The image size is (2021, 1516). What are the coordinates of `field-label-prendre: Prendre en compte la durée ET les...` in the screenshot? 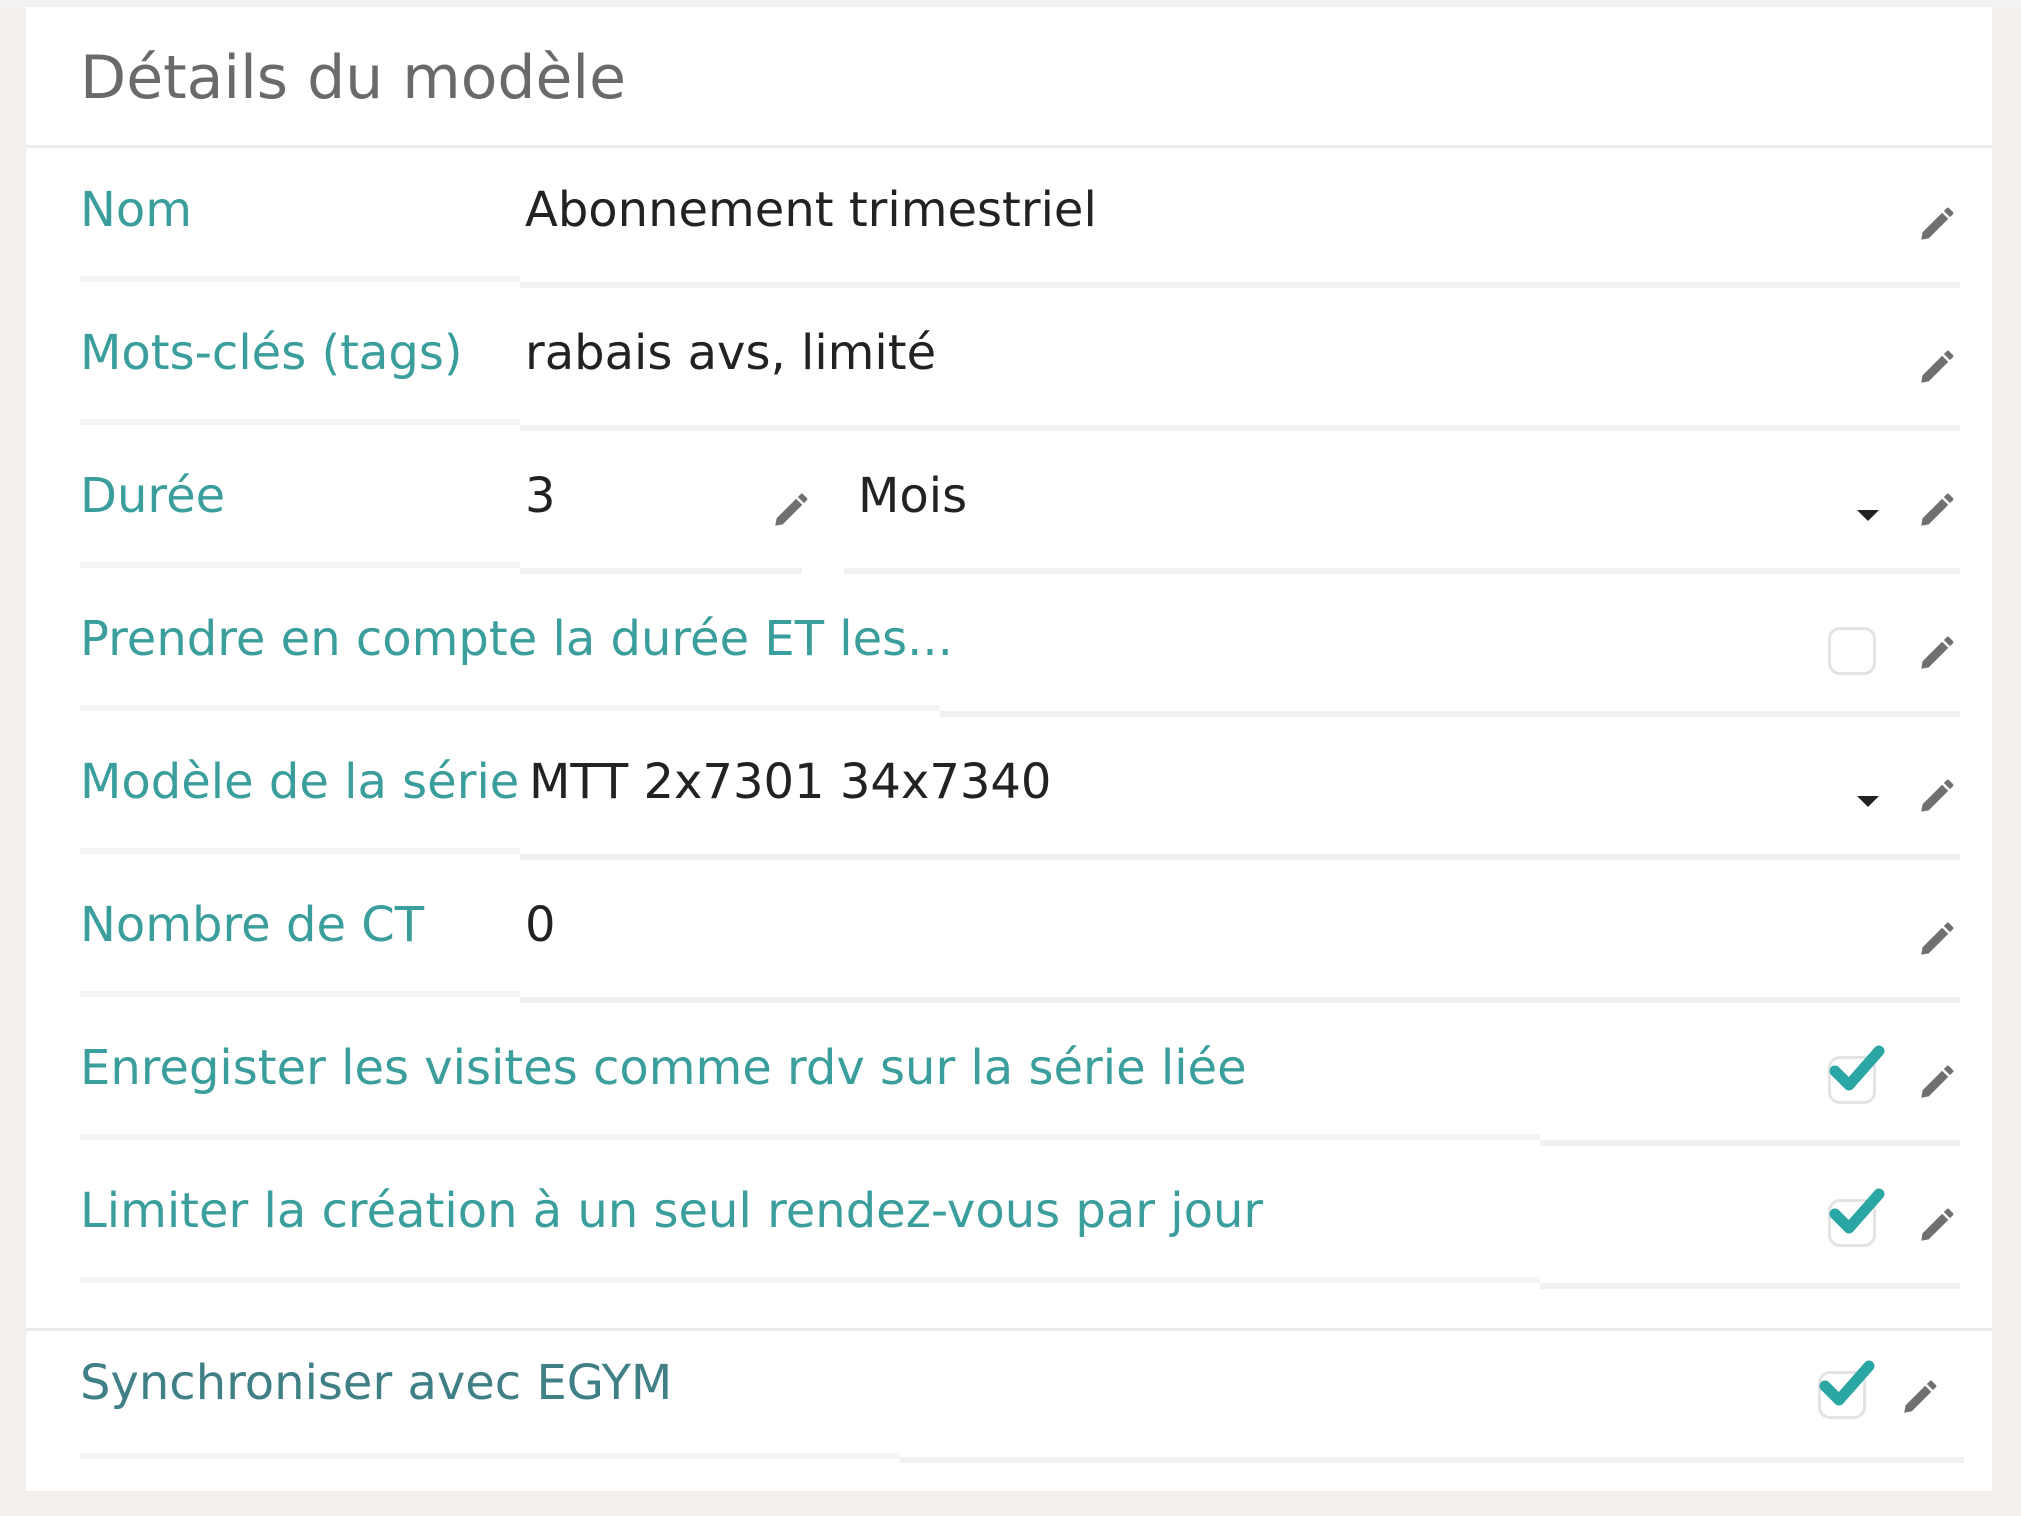 It's located at (516, 639).